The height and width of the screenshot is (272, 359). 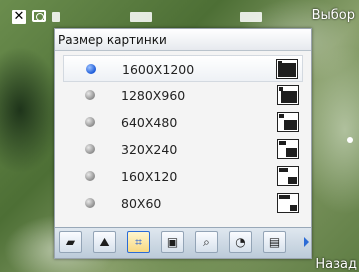 What do you see at coordinates (149, 149) in the screenshot?
I see `resolution-label: 320X240` at bounding box center [149, 149].